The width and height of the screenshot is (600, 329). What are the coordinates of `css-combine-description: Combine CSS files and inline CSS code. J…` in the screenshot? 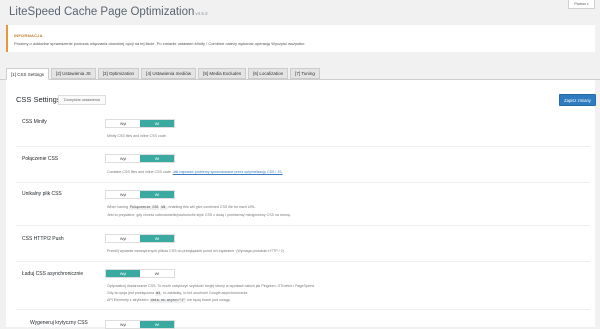 It's located at (195, 172).